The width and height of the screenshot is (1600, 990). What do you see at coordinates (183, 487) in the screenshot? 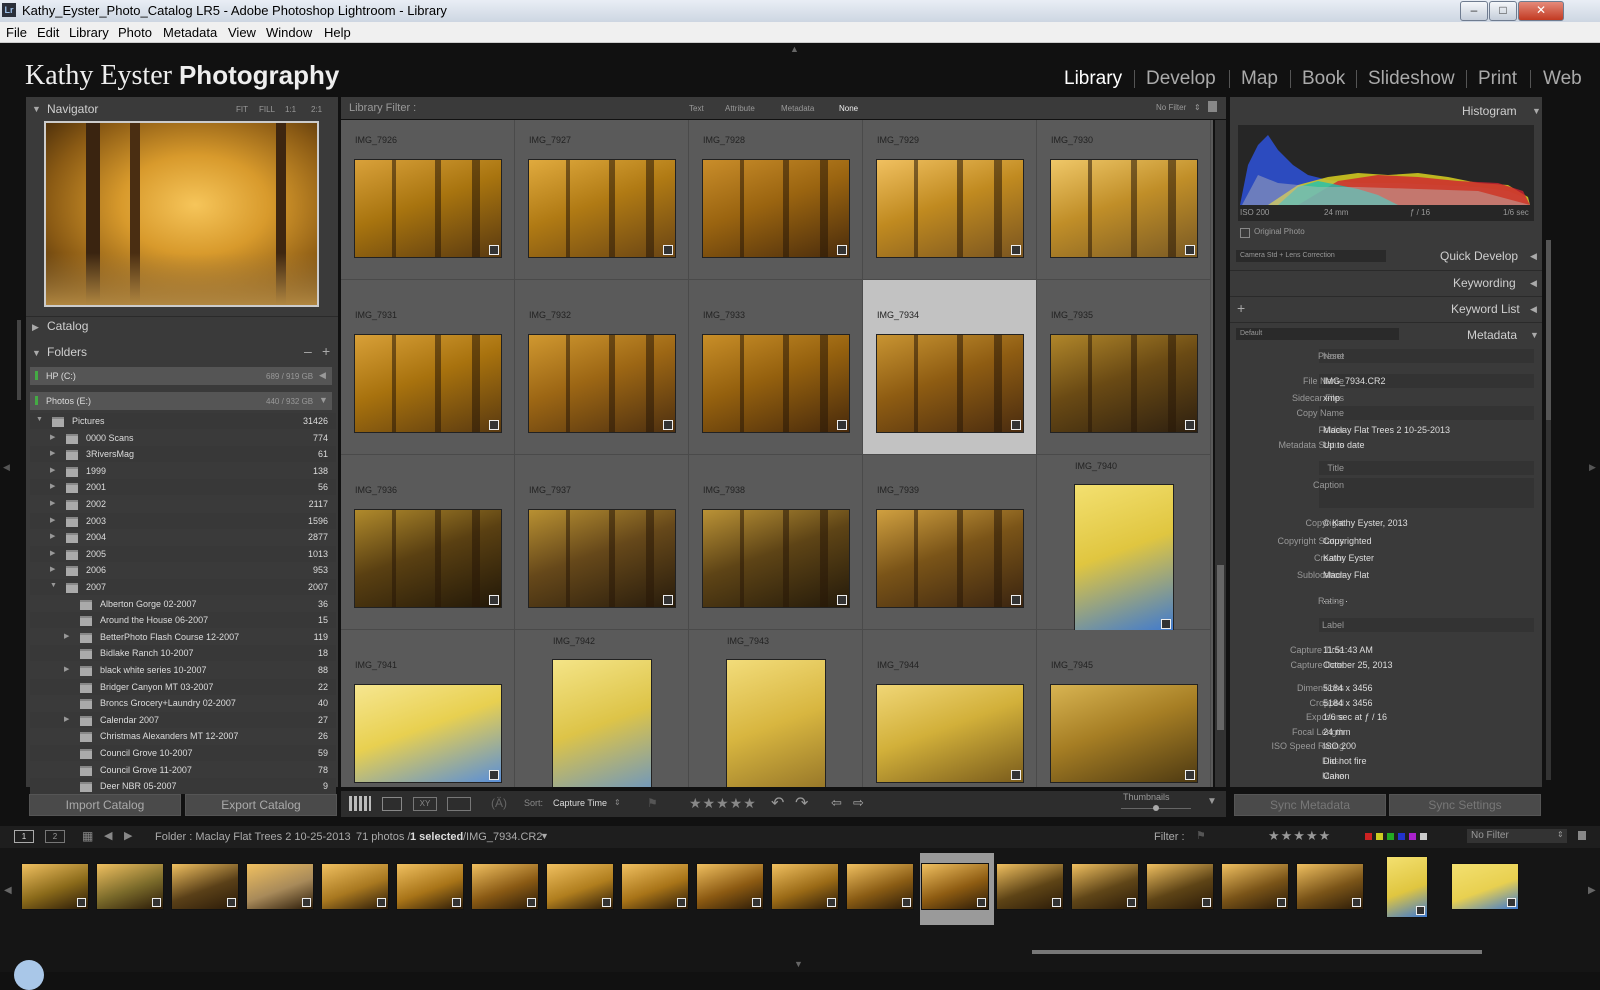
I see `folder-row: ▶ 2001 56` at bounding box center [183, 487].